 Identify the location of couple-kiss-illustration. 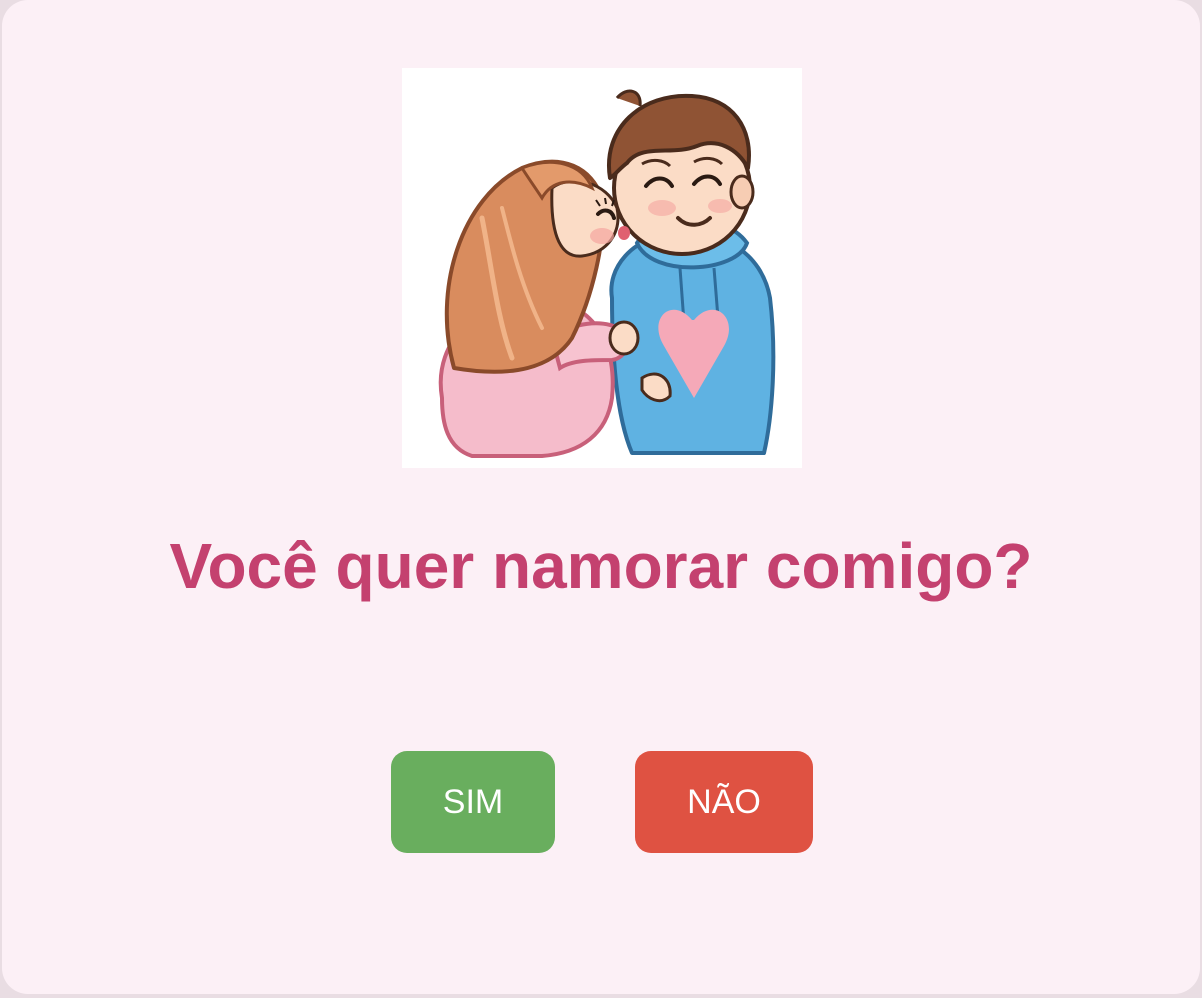
(602, 268).